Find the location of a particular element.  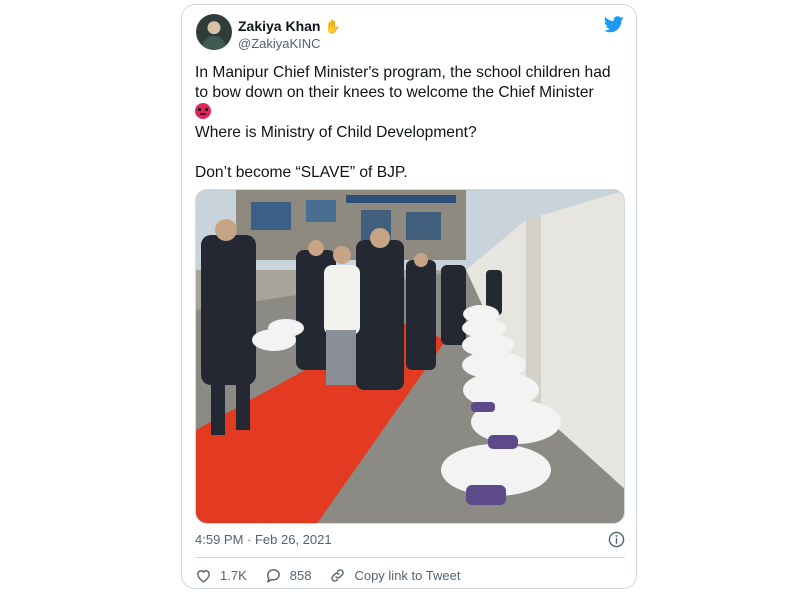

link-icon is located at coordinates (338, 575).